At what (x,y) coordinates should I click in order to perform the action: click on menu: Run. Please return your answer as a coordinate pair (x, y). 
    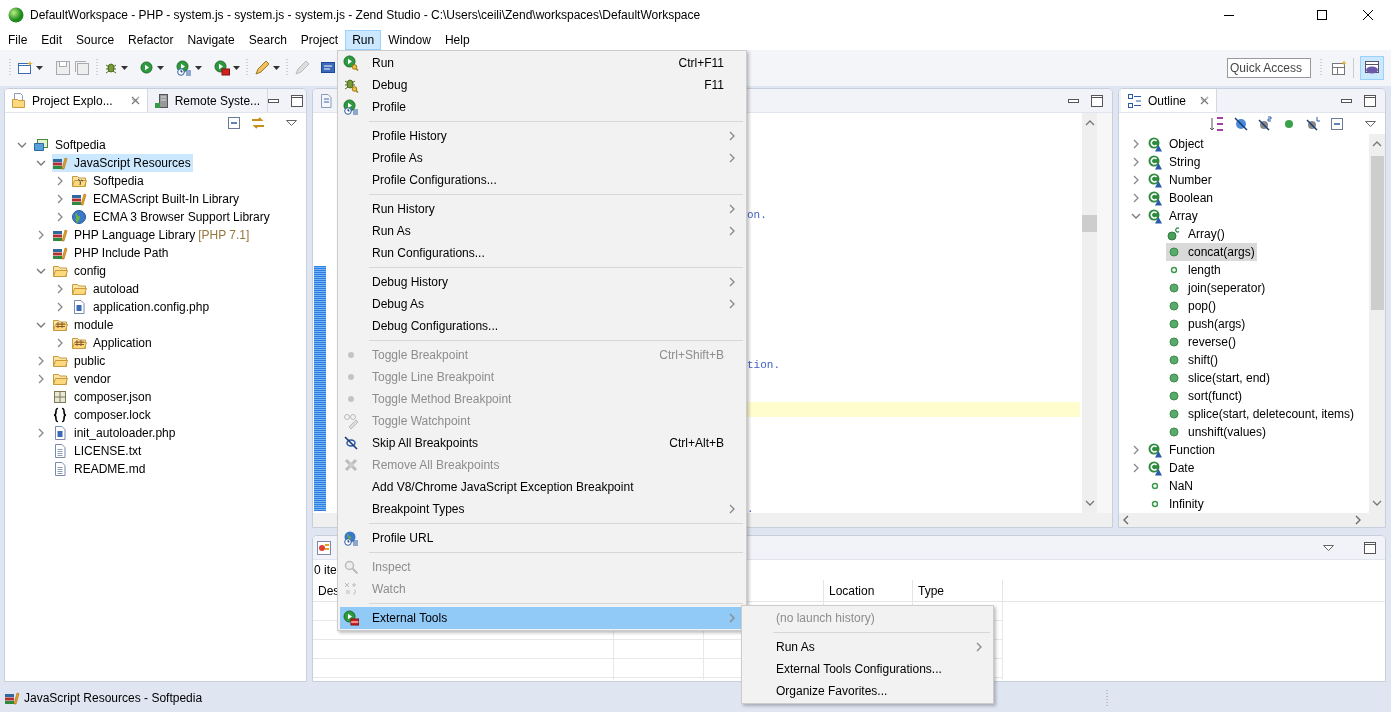
    Looking at the image, I should click on (363, 40).